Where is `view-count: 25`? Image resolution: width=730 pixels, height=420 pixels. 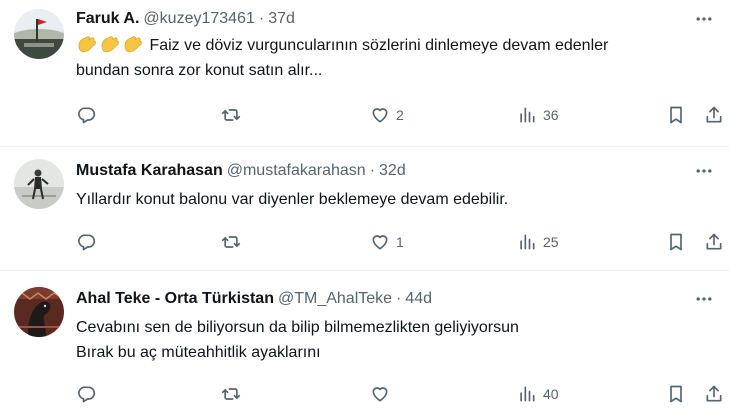 view-count: 25 is located at coordinates (551, 242).